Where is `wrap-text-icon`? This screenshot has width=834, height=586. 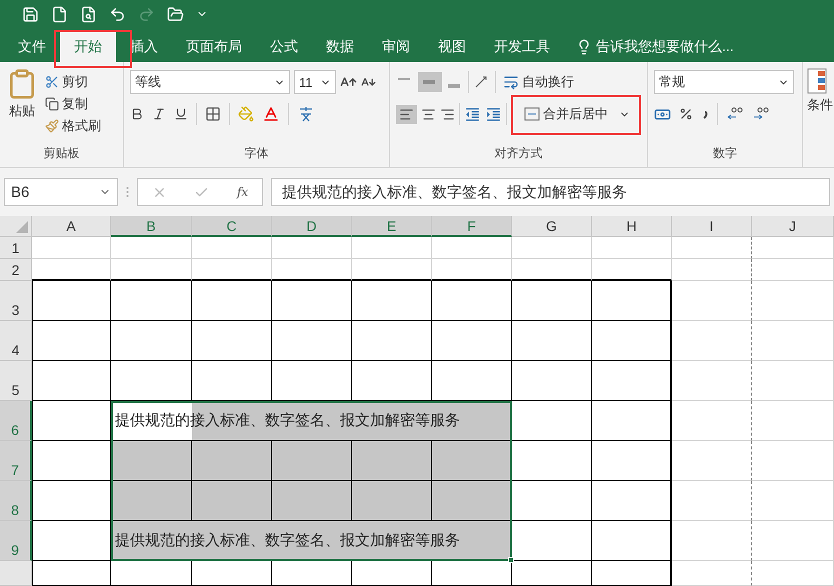 wrap-text-icon is located at coordinates (511, 82).